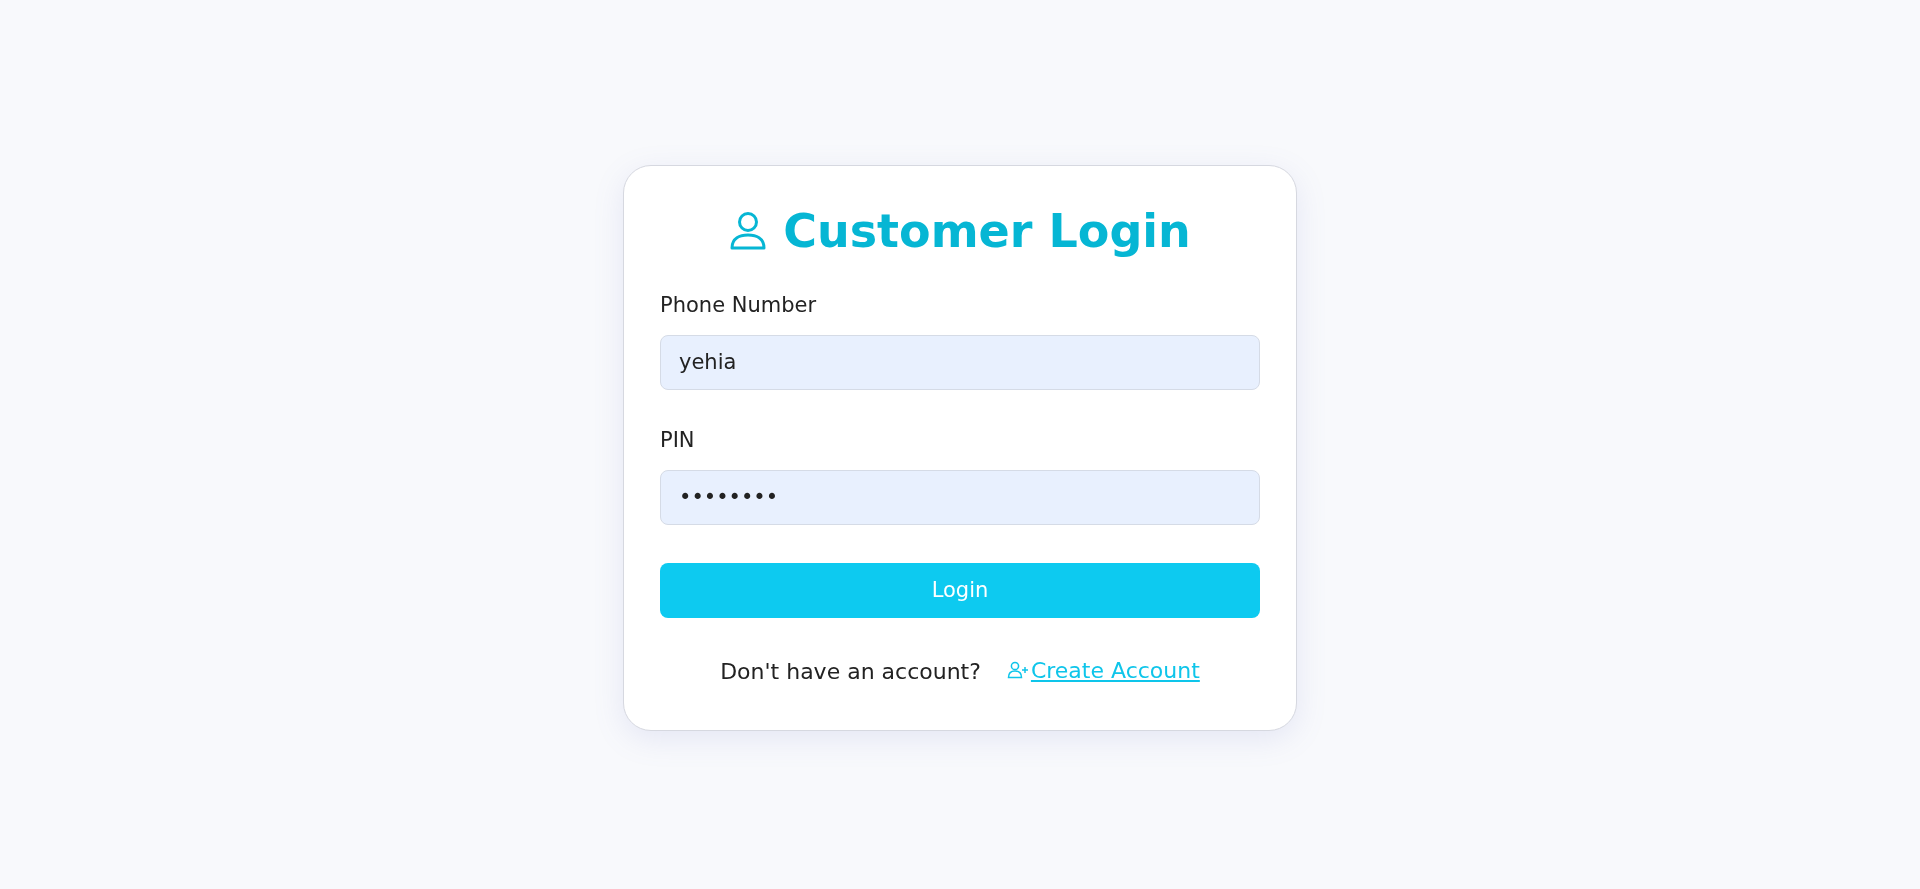  I want to click on user-icon, so click(748, 231).